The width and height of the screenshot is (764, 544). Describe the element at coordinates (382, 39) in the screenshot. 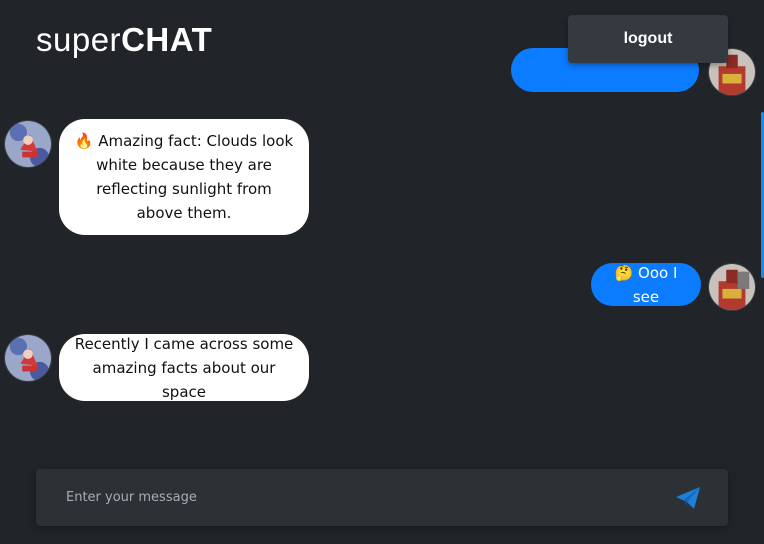

I see `header: superCHAT logout` at that location.